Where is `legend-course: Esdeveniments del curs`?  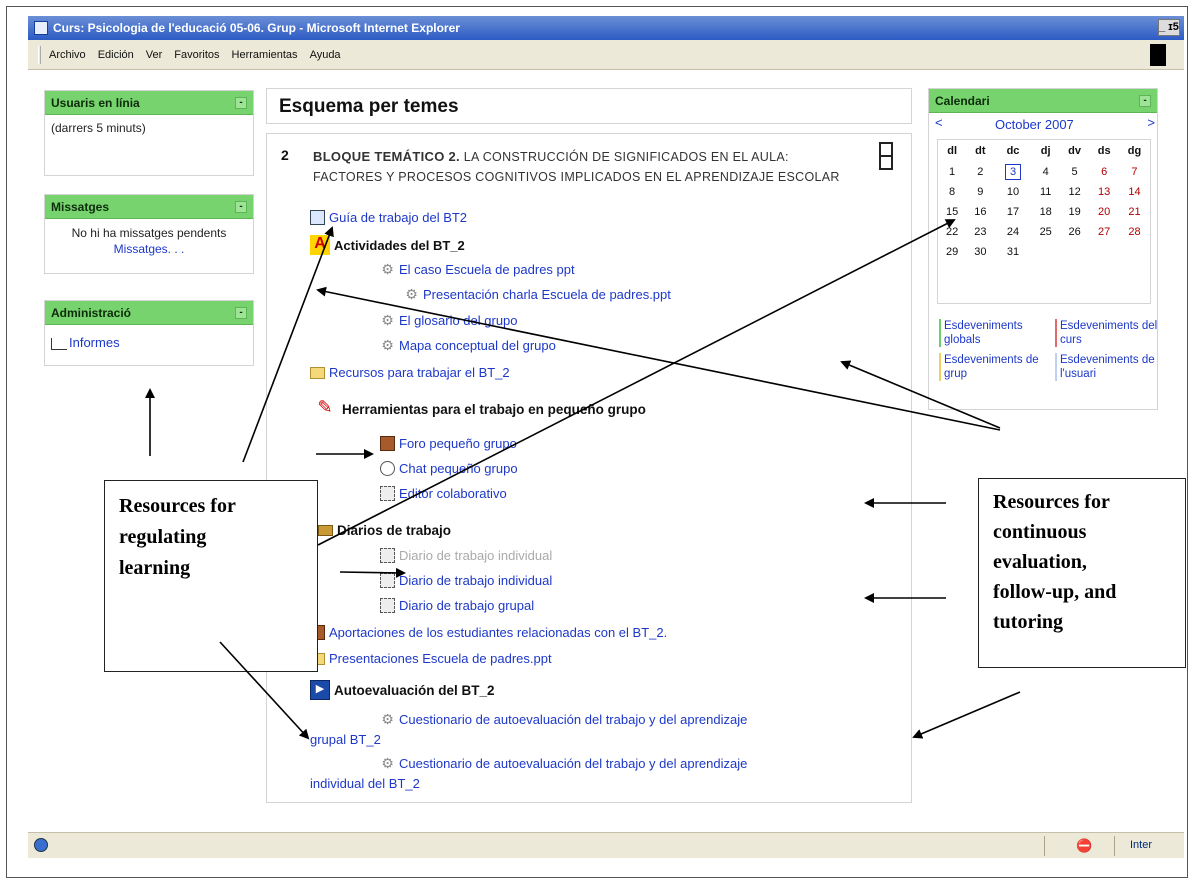 legend-course: Esdeveniments del curs is located at coordinates (1109, 333).